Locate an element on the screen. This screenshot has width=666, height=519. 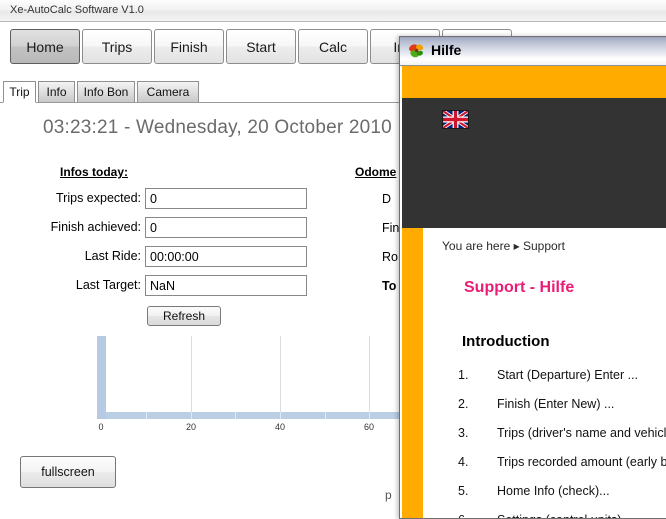
trip-chart: 0 20 40 60 is located at coordinates (203, 391).